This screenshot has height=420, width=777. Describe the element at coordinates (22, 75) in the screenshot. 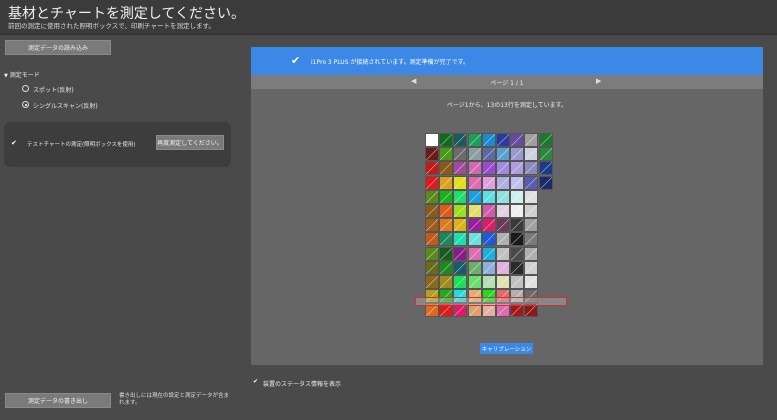

I see `mode-section-label: ▼ 測定モード` at that location.